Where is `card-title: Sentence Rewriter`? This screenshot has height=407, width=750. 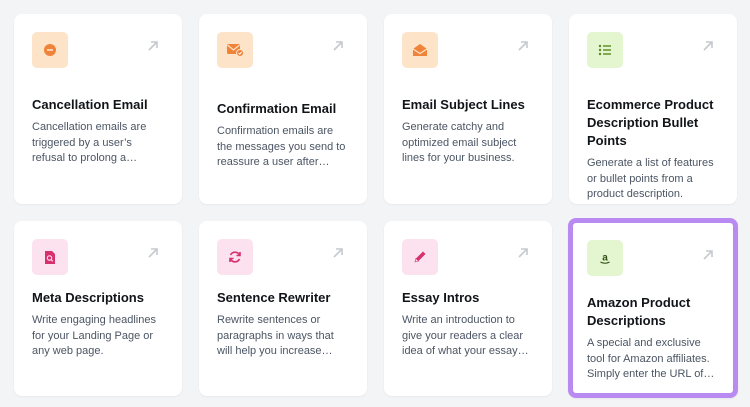
card-title: Sentence Rewriter is located at coordinates (274, 297).